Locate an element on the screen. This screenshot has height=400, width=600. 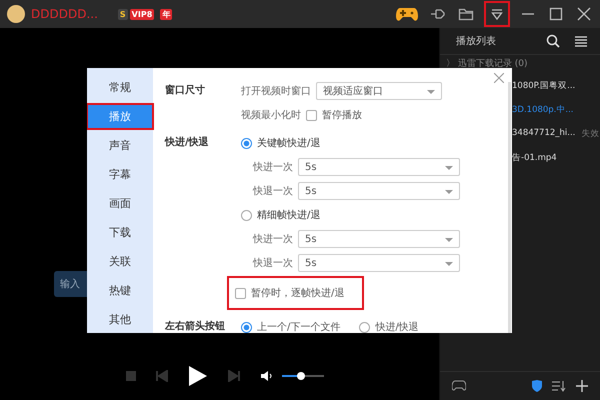
settings-tab: 画面 is located at coordinates (120, 203).